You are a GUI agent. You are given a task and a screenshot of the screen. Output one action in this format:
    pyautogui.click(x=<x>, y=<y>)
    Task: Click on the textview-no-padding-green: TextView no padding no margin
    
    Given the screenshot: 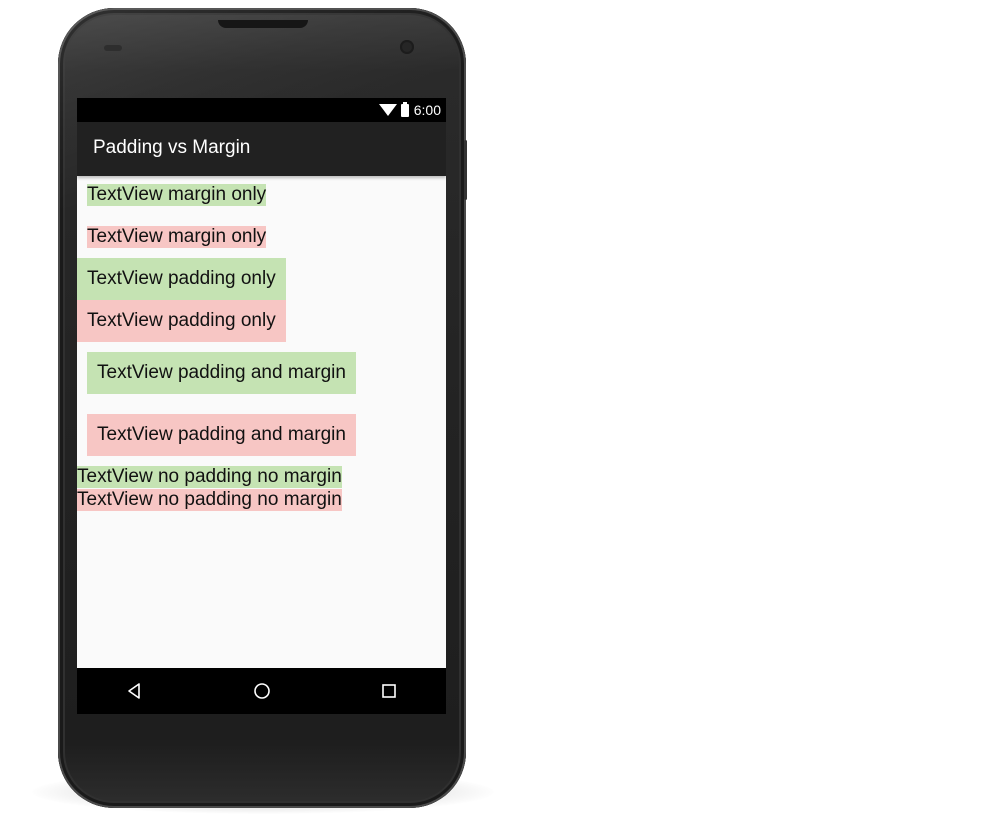 What is the action you would take?
    pyautogui.click(x=209, y=477)
    